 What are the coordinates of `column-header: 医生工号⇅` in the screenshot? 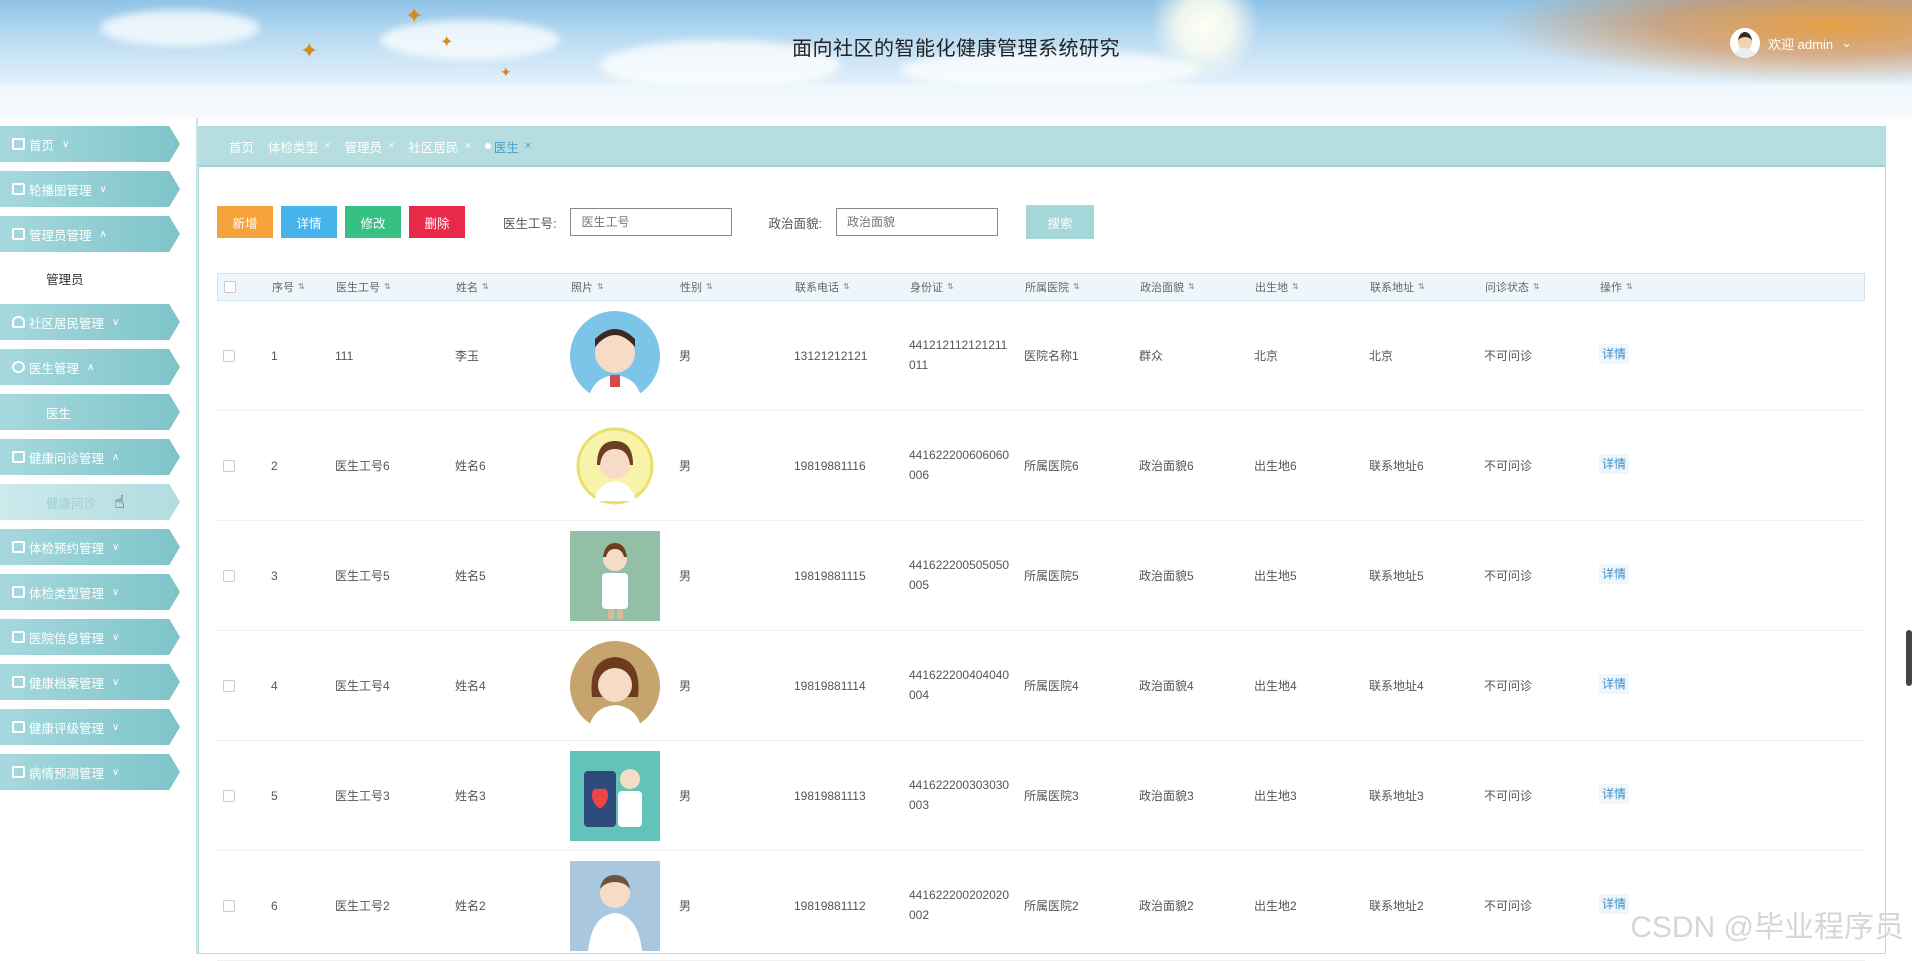 It's located at (363, 287).